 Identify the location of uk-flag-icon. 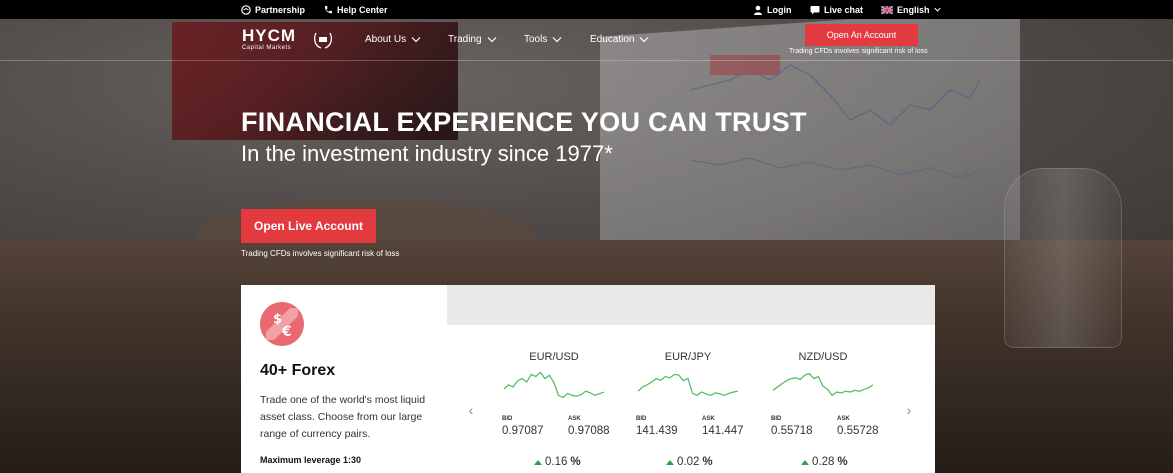
(887, 9).